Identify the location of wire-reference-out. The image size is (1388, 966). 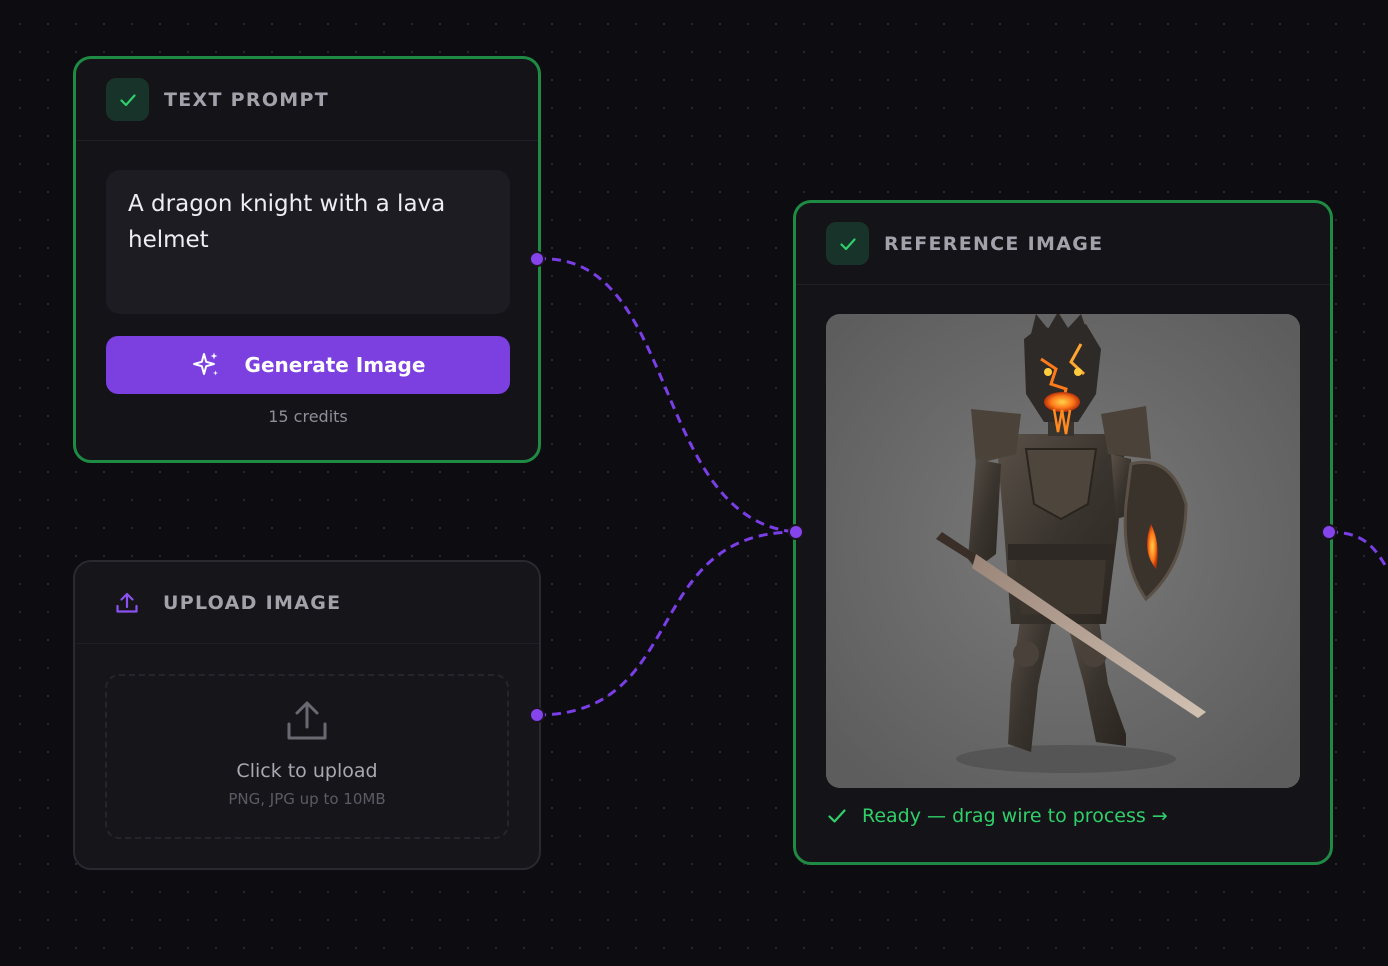
(1358, 550).